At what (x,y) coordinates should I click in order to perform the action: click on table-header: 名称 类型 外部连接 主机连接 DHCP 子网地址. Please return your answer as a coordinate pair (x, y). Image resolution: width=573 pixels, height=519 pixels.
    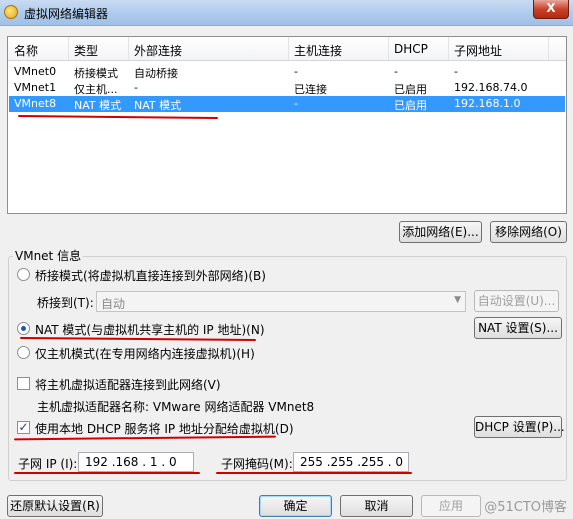
    Looking at the image, I should click on (287, 49).